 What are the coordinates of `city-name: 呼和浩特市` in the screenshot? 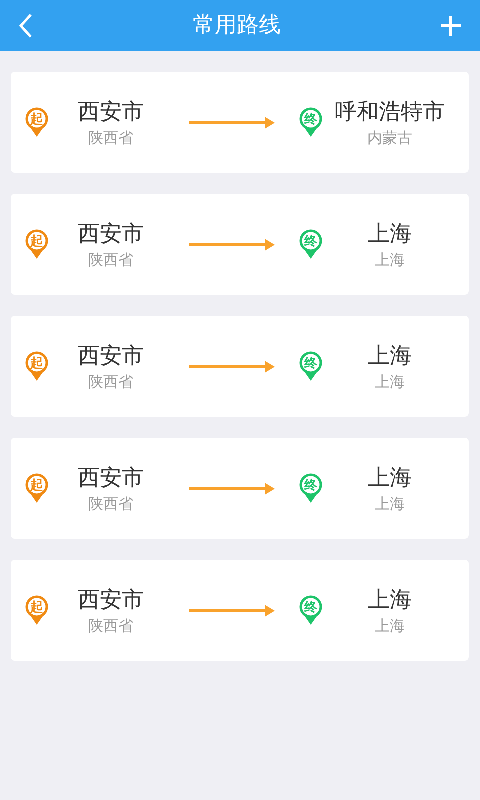 It's located at (390, 112).